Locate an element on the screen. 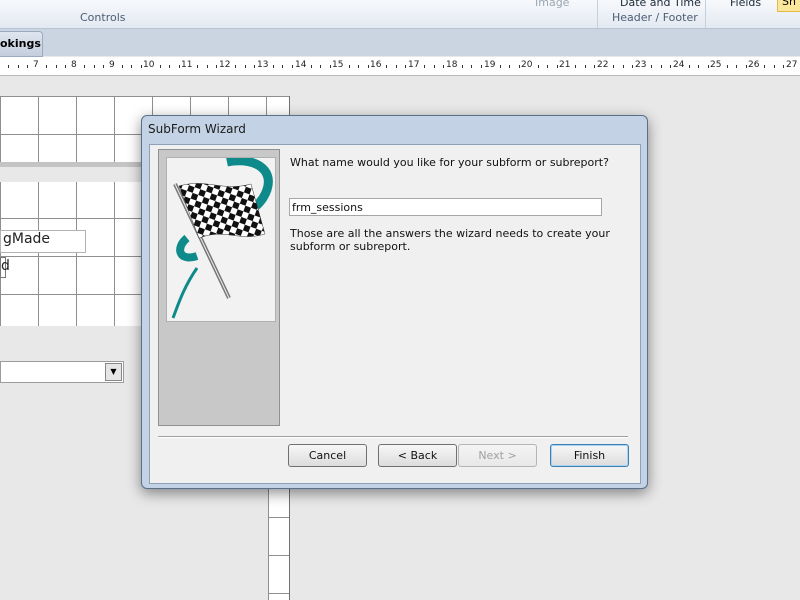  checkered-flag-illustration is located at coordinates (221, 239).